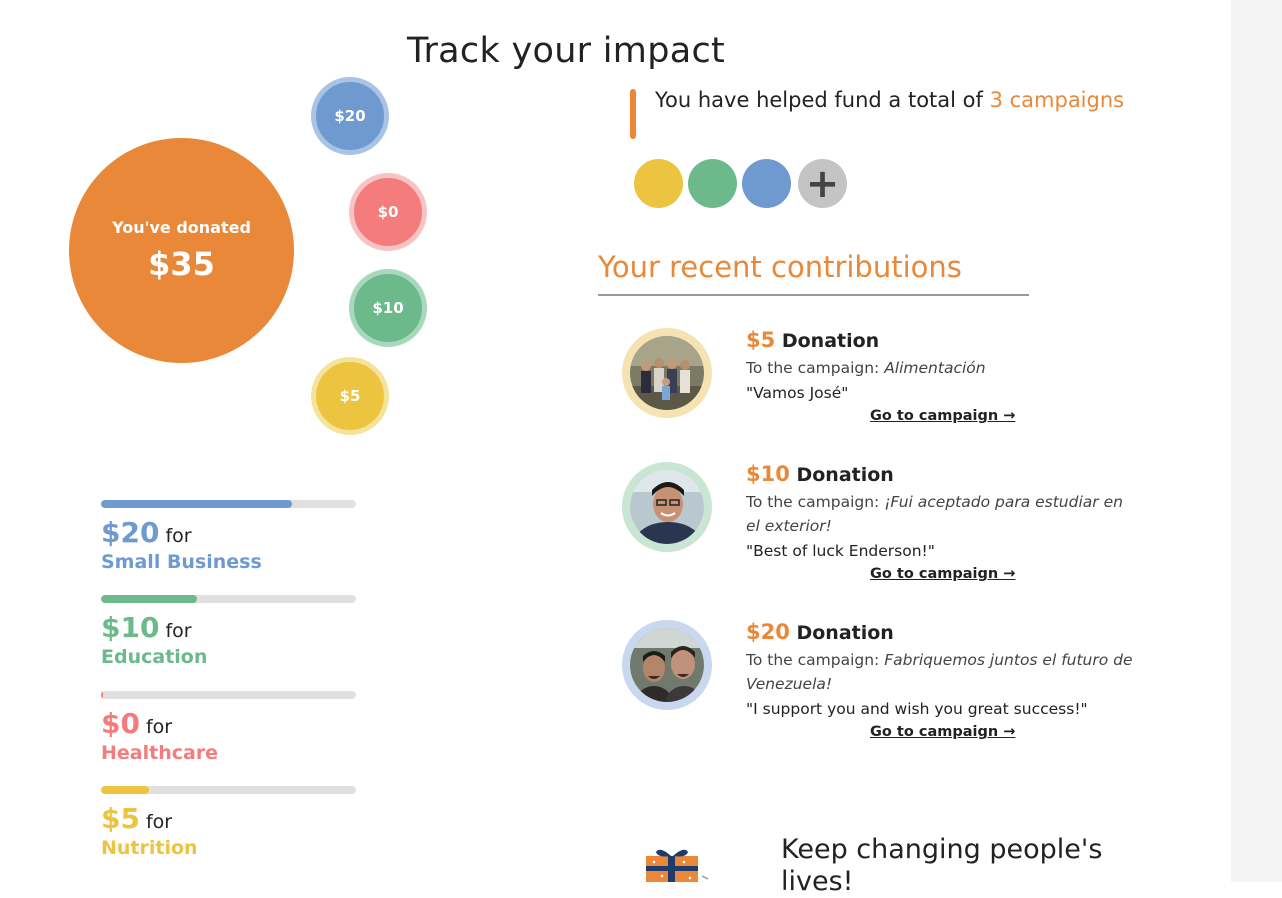 This screenshot has height=898, width=1282. I want to click on bubble-small-business: $20, so click(350, 116).